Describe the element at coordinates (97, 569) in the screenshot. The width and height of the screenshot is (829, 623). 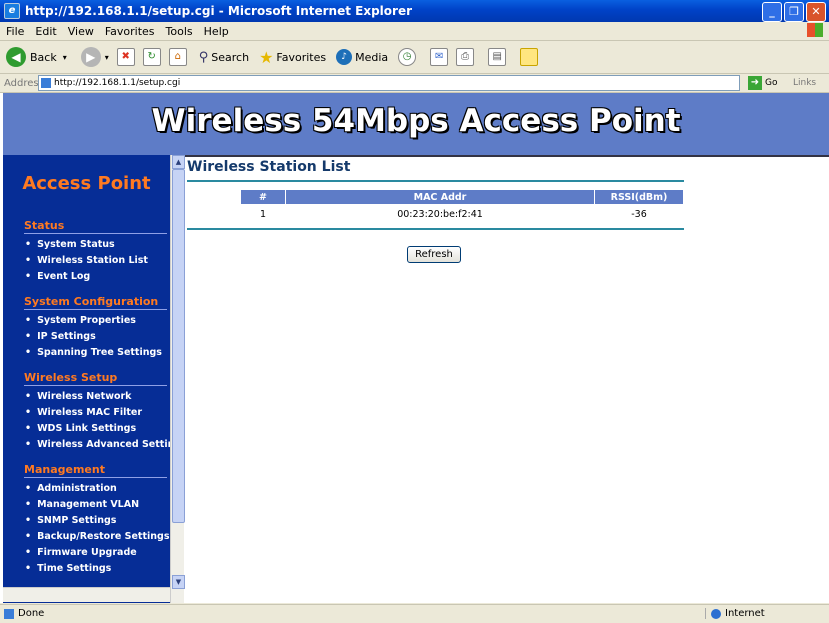
I see `sidebar-item-time-settings: Time Settings` at that location.